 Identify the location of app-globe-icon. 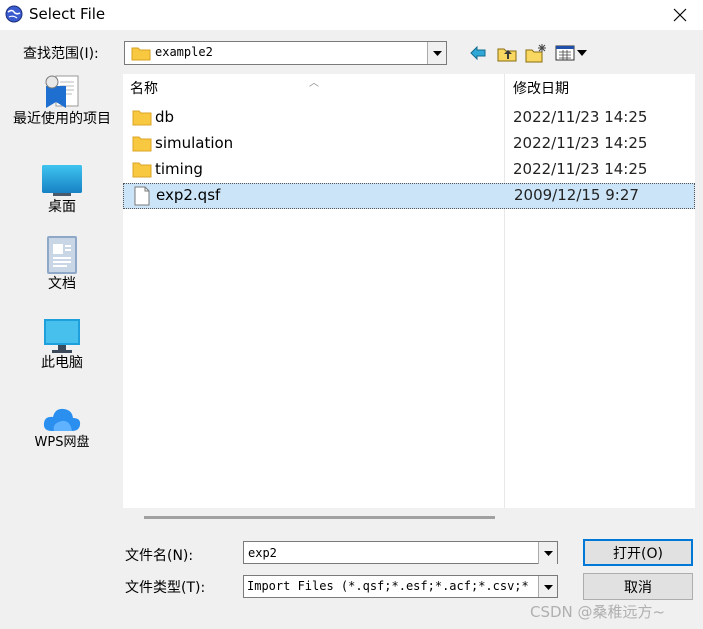
(14, 14).